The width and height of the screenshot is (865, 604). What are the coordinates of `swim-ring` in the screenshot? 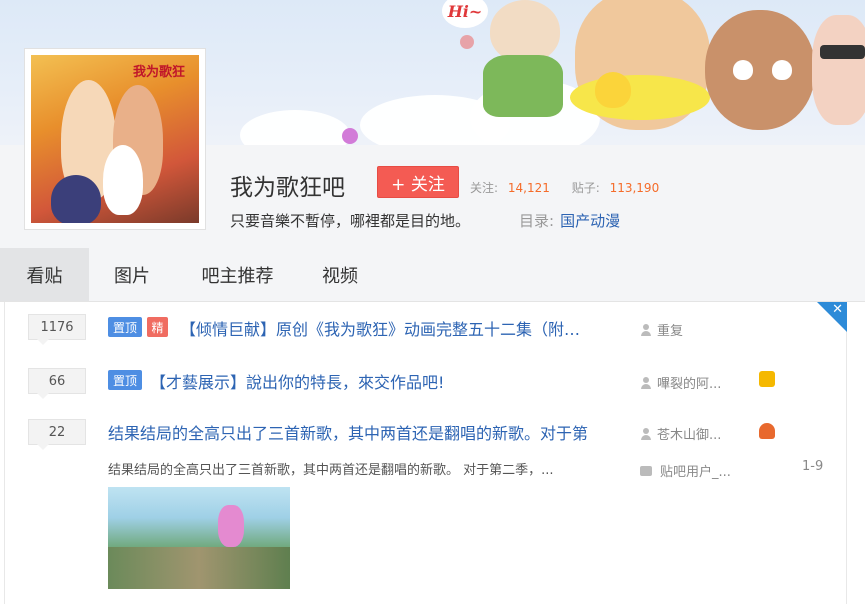 It's located at (640, 97).